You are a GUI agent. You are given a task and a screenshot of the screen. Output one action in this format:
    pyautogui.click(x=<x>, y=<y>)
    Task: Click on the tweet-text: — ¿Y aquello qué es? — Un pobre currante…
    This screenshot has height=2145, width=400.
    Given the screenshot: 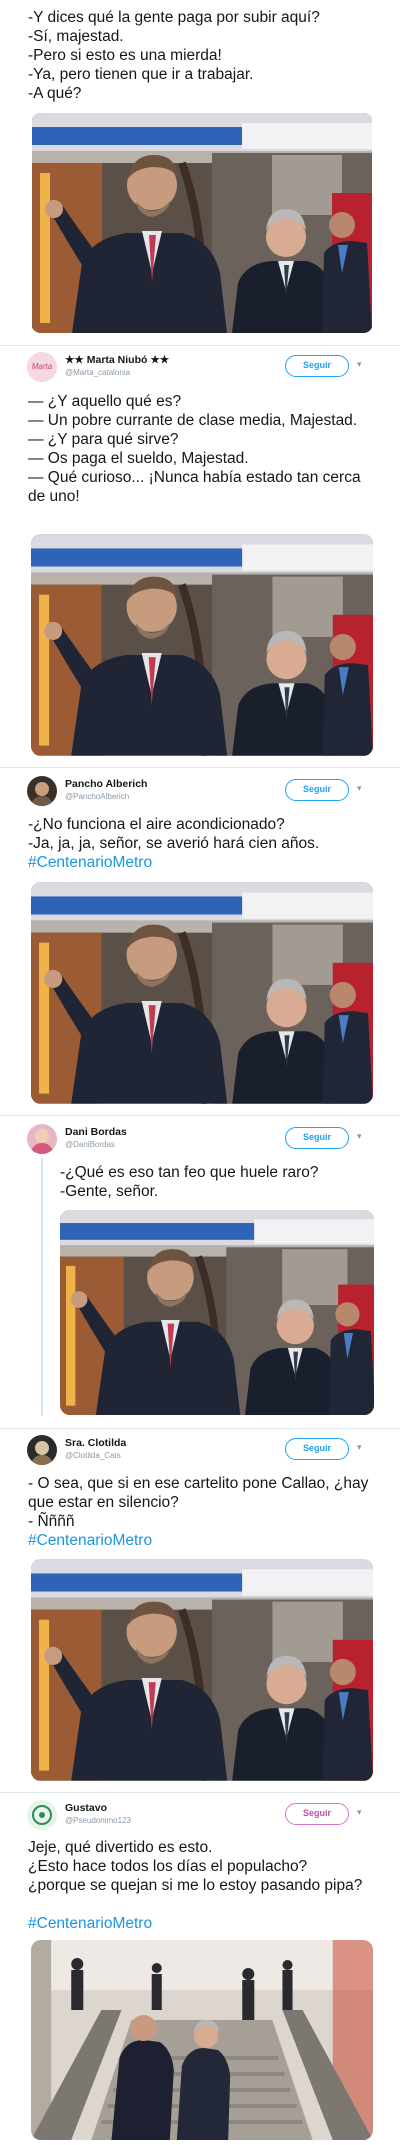 What is the action you would take?
    pyautogui.click(x=194, y=449)
    